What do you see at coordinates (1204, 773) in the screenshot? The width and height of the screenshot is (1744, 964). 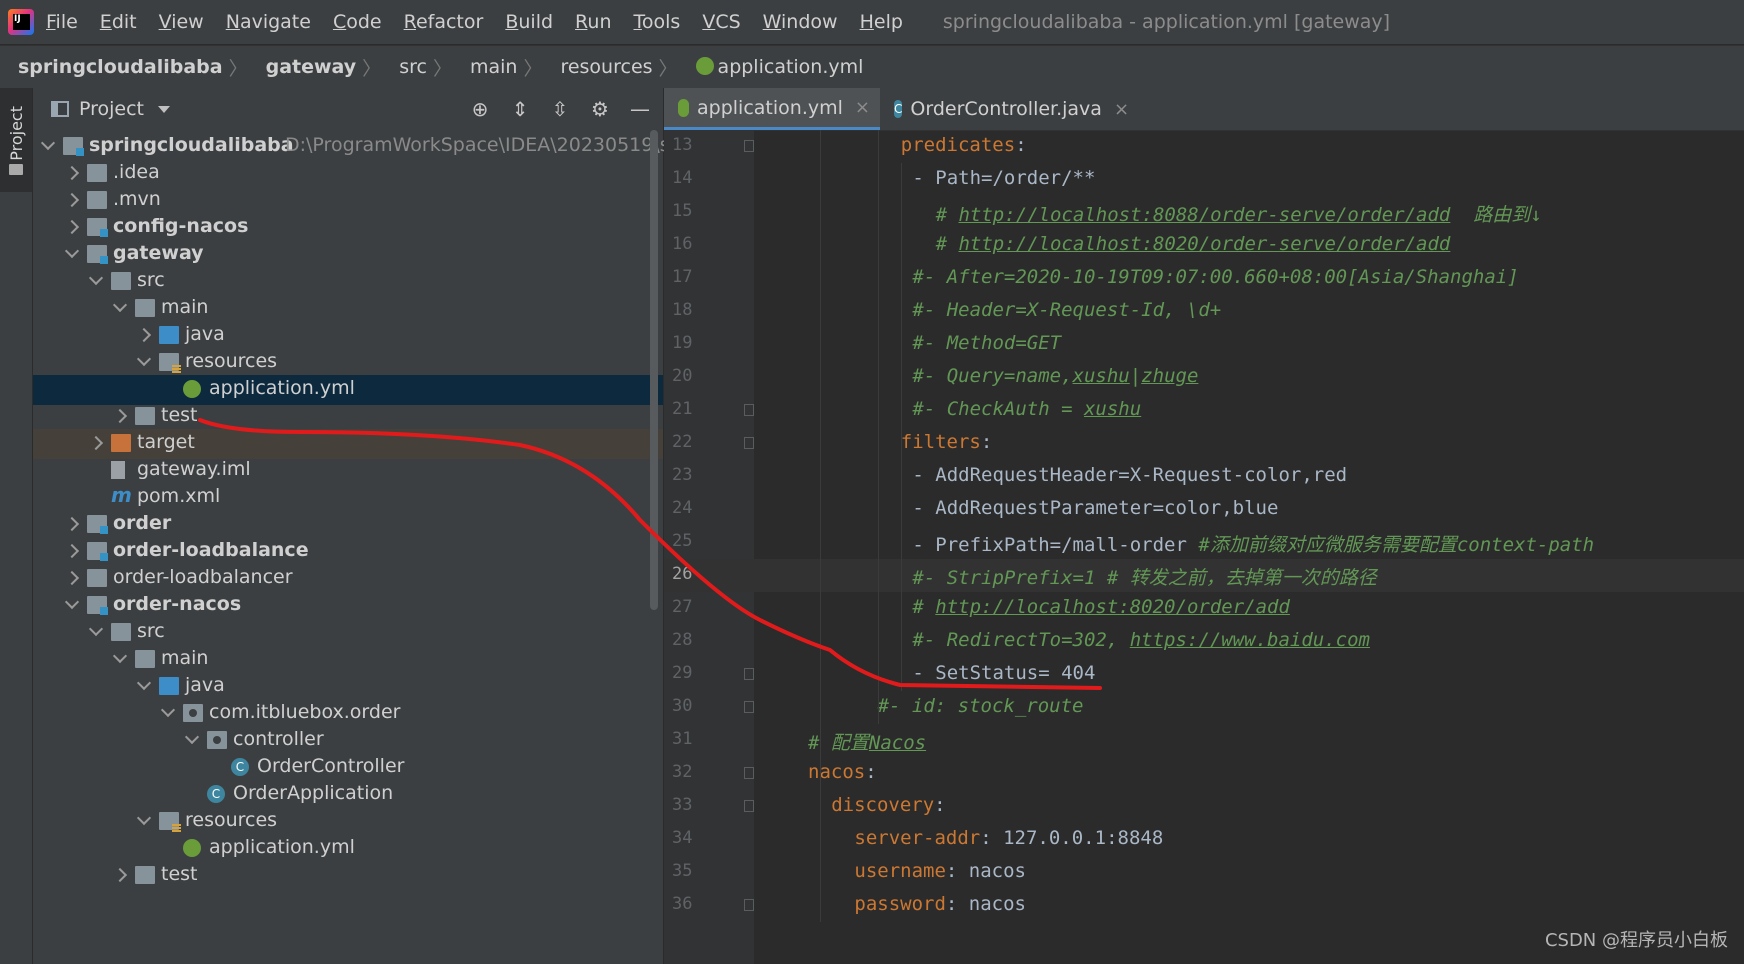 I see `code-line: 32 nacos:` at bounding box center [1204, 773].